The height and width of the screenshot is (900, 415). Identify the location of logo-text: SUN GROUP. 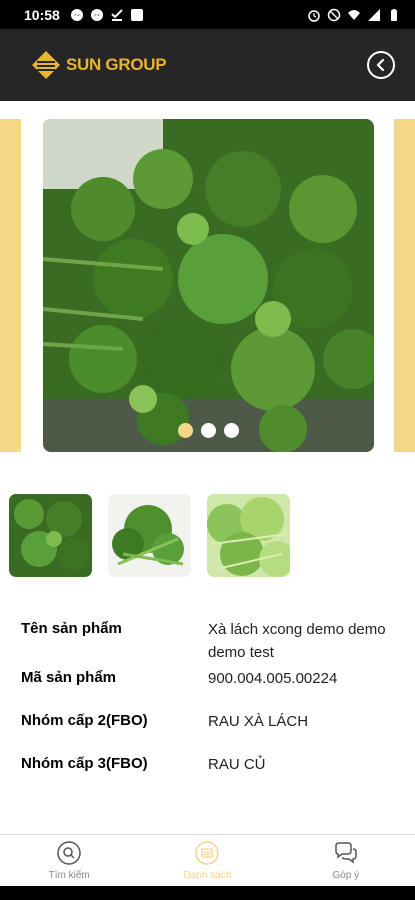
(116, 64).